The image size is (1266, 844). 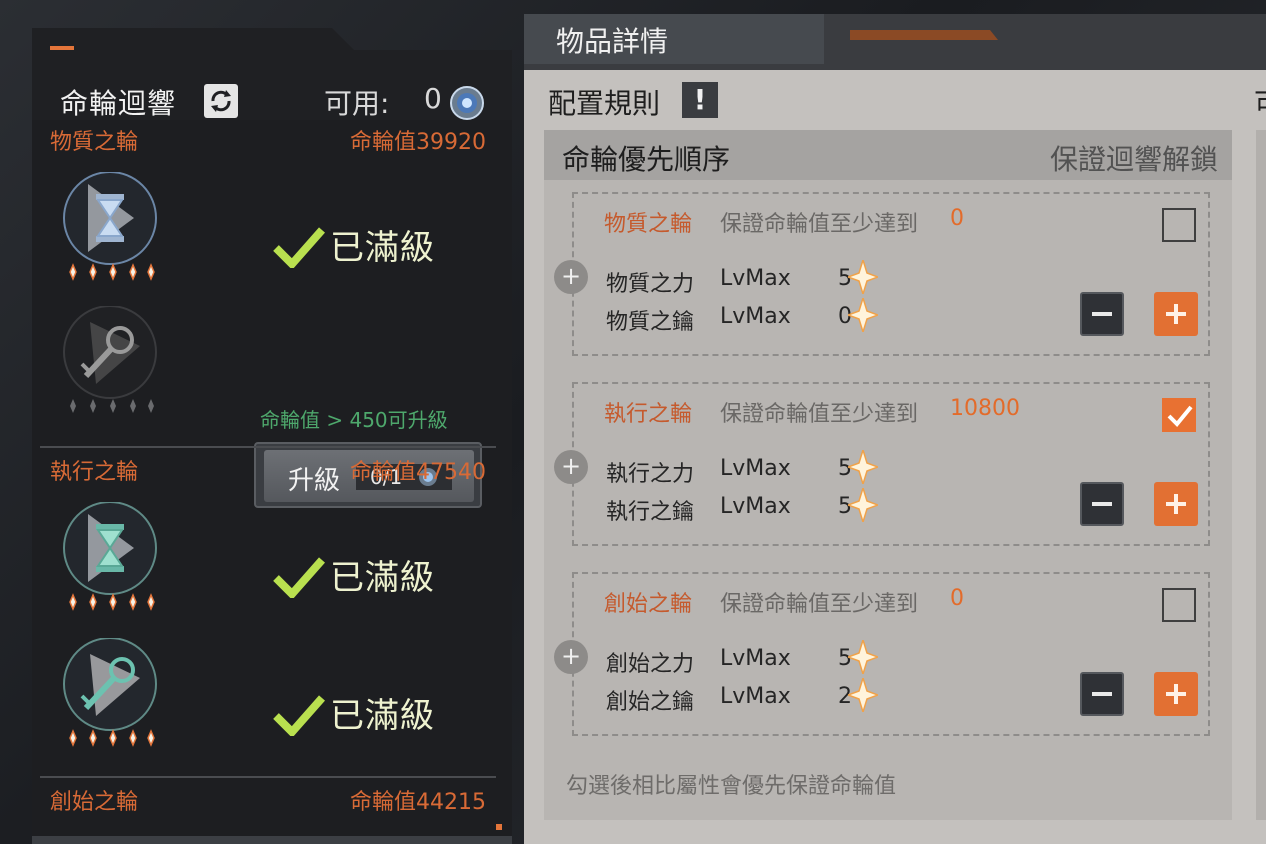 I want to click on upgrade-hint: 命輪值 > 450可升級, so click(x=354, y=420).